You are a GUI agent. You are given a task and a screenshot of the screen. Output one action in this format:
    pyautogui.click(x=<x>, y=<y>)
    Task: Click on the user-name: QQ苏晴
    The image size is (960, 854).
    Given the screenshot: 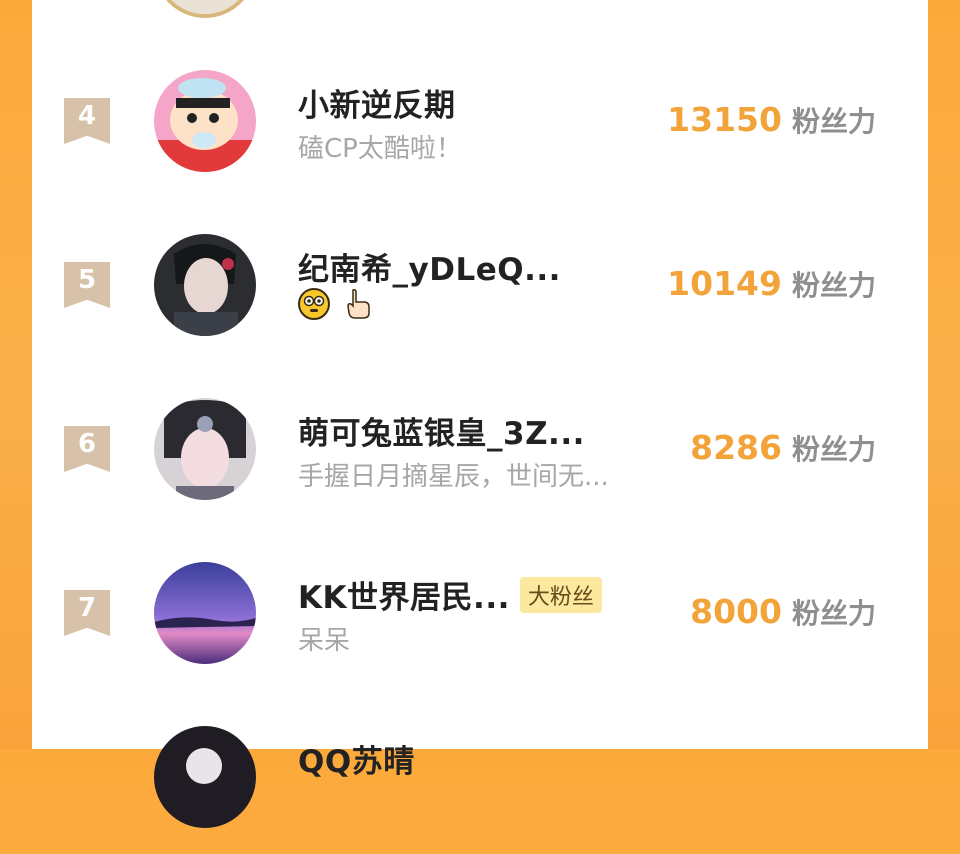 What is the action you would take?
    pyautogui.click(x=356, y=758)
    